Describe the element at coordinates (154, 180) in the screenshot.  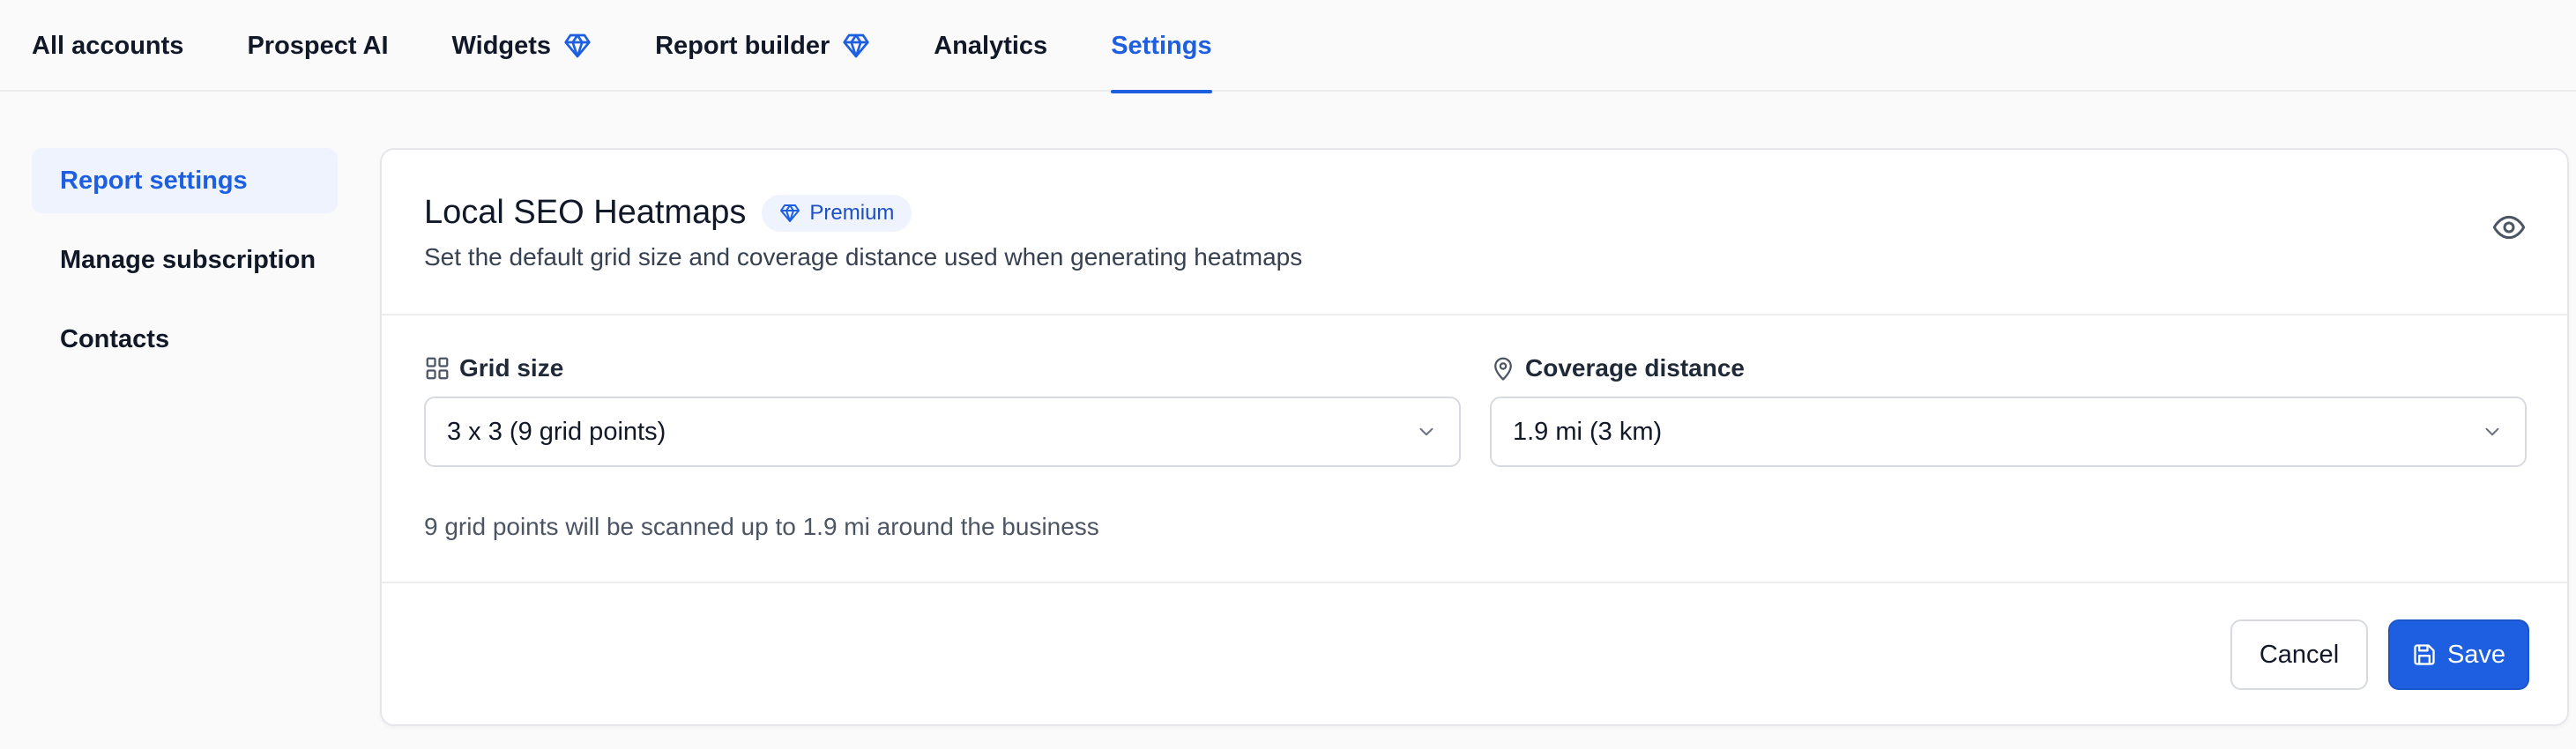
I see `sidebar-item-label: Report settings` at that location.